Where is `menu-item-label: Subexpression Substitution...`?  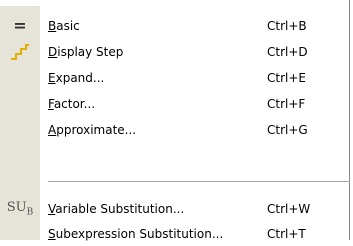
menu-item-label: Subexpression Substitution... is located at coordinates (136, 234).